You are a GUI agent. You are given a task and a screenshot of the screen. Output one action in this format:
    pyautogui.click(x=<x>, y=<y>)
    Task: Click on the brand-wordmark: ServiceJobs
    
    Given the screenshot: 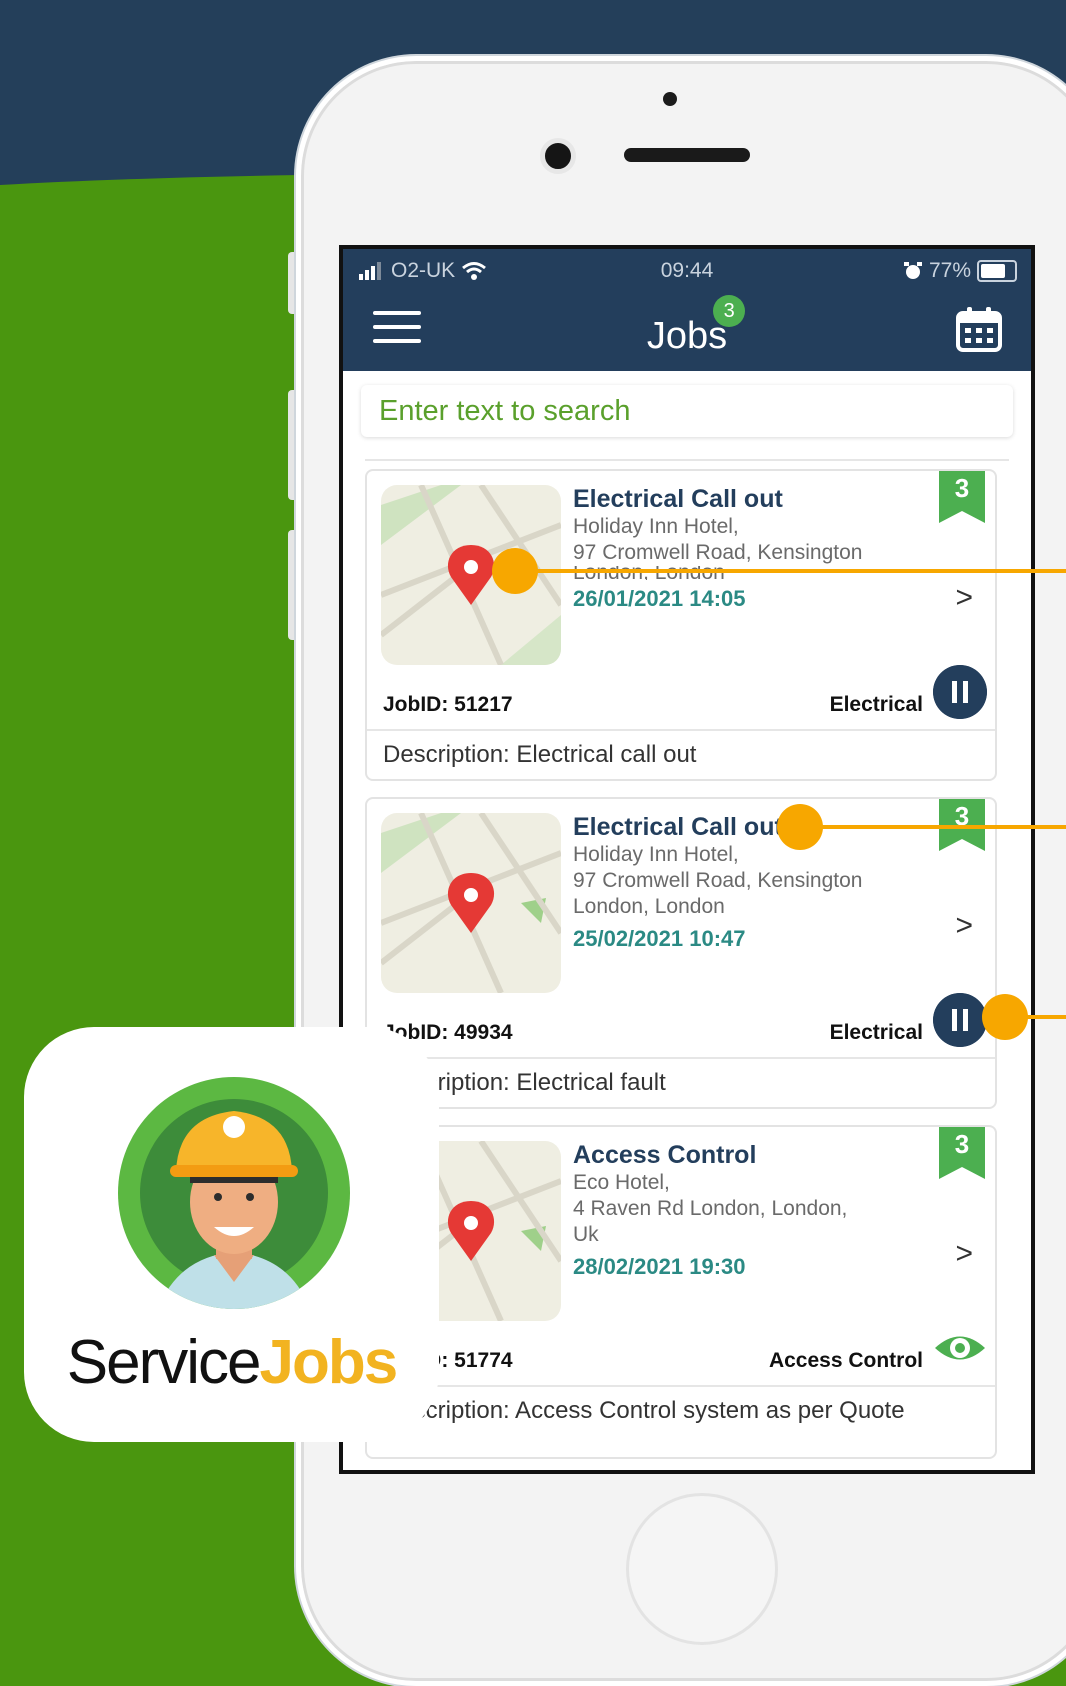 What is the action you would take?
    pyautogui.click(x=231, y=1362)
    